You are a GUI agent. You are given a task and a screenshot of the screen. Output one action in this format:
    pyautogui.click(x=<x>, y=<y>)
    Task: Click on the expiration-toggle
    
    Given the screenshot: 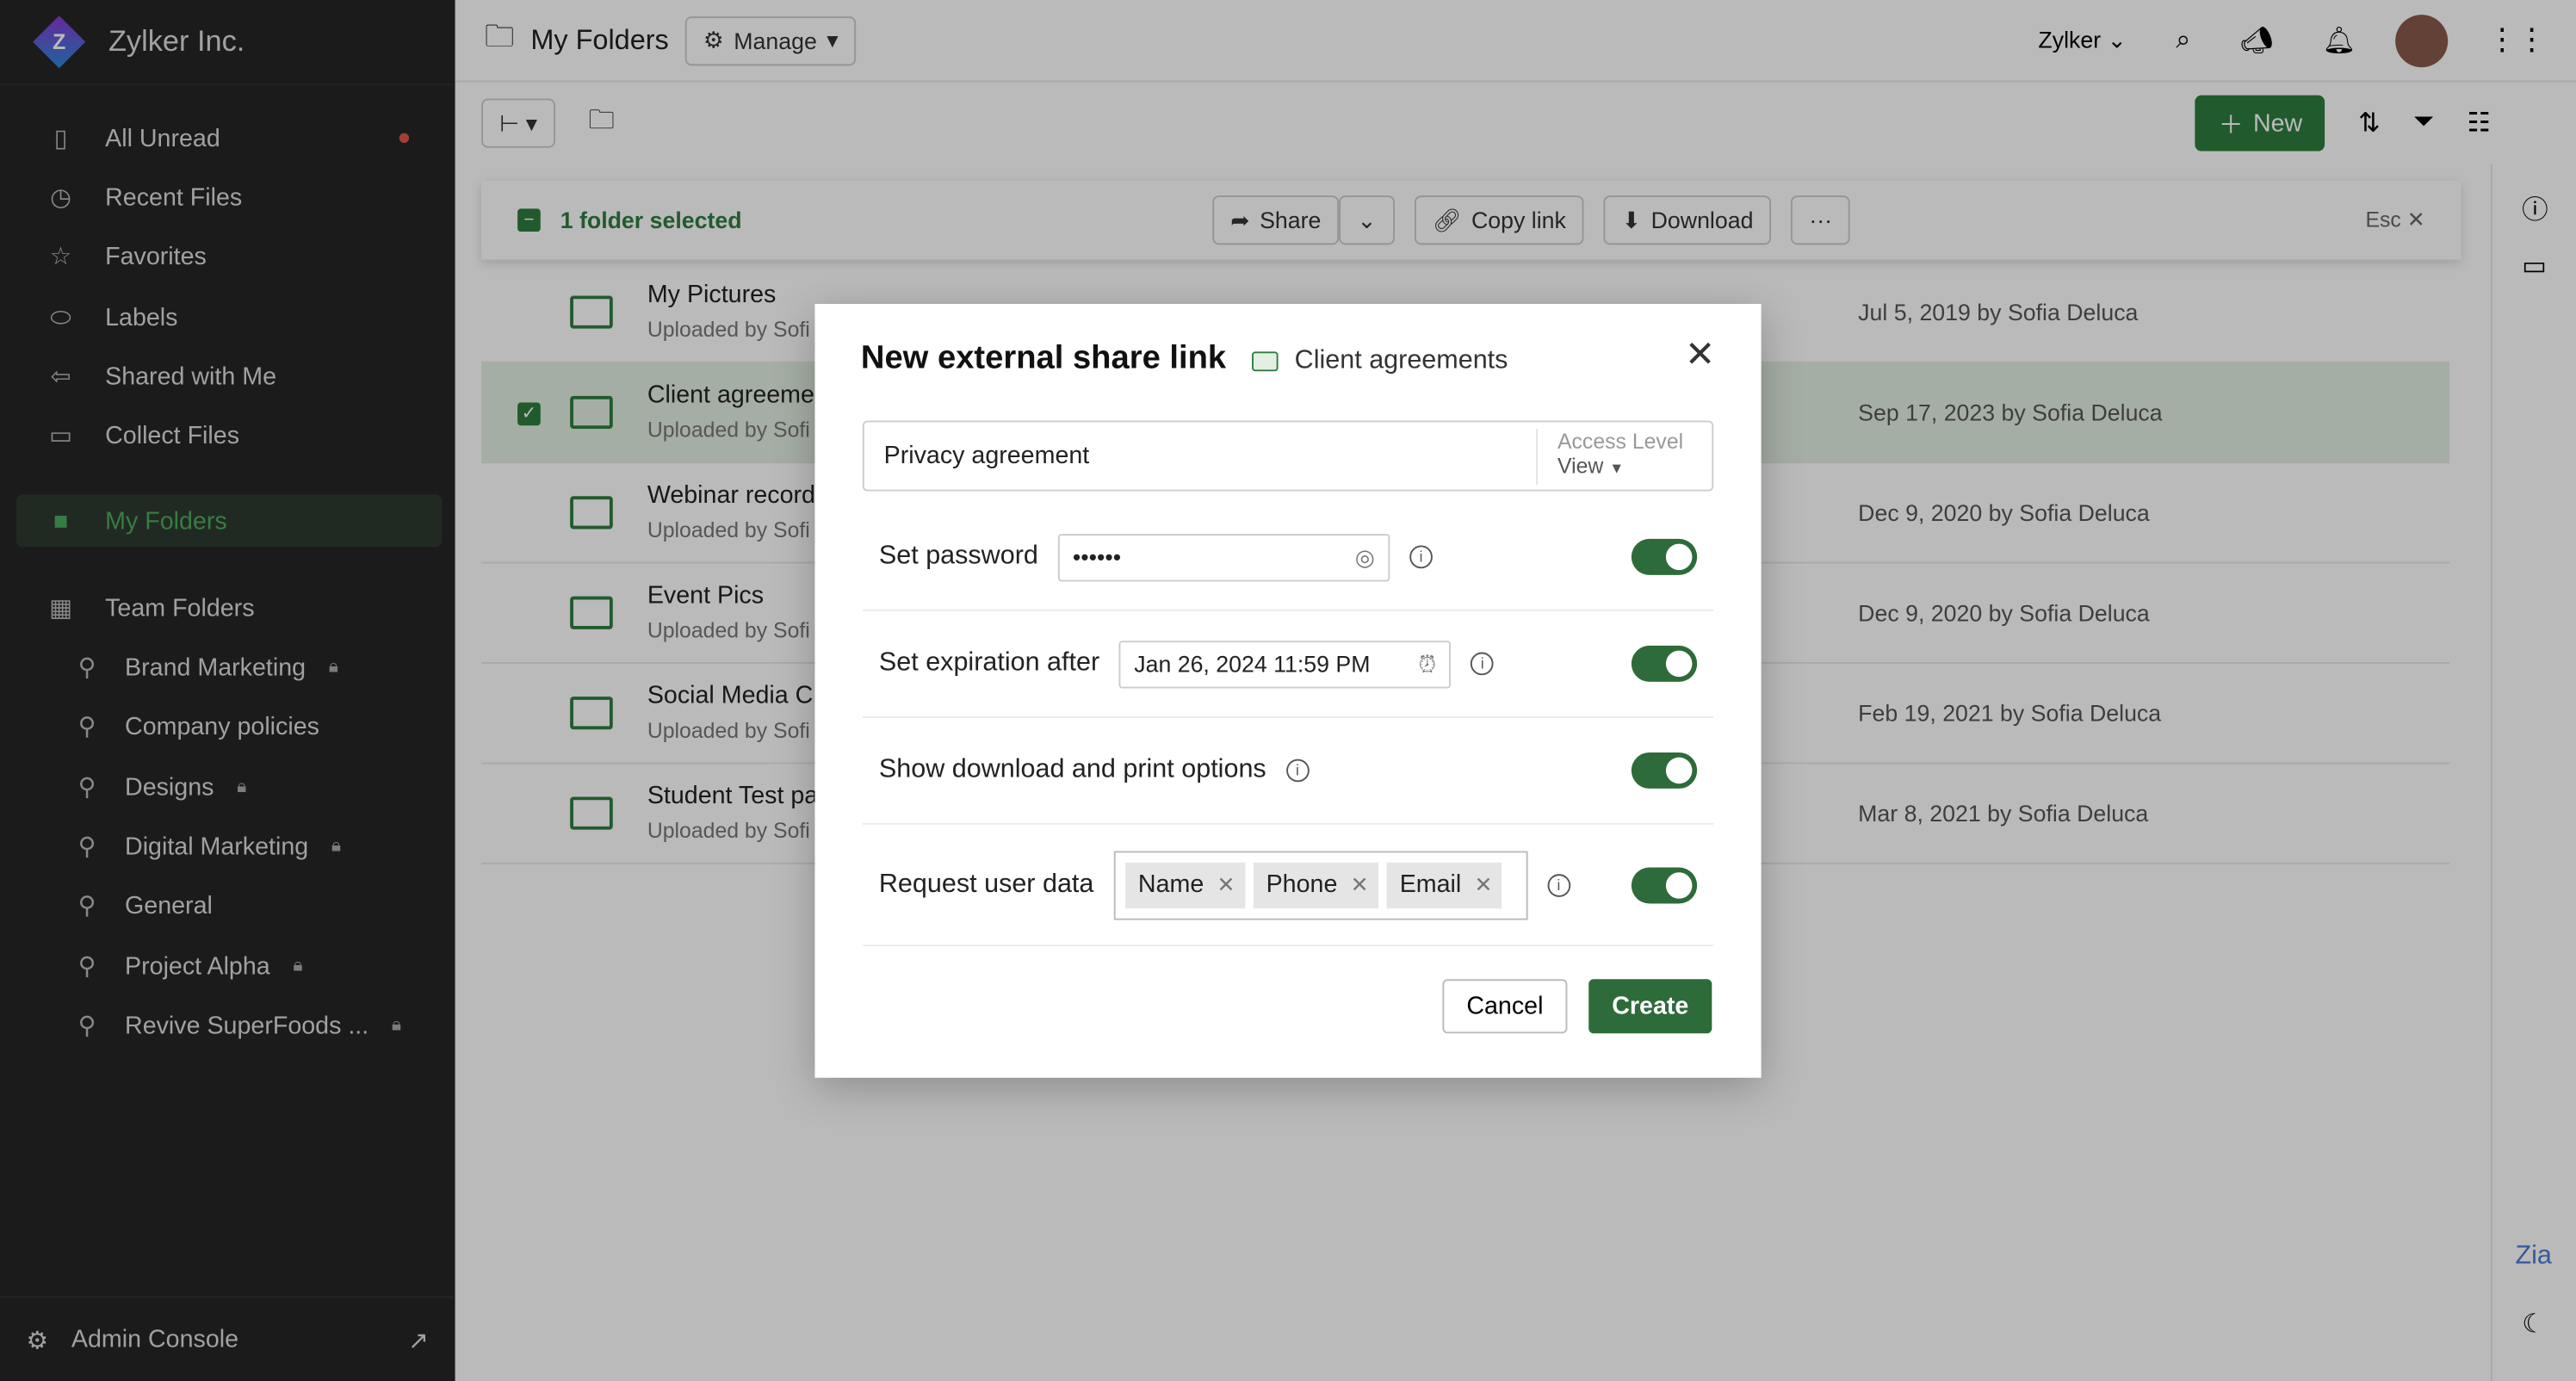 What is the action you would take?
    pyautogui.click(x=1665, y=663)
    